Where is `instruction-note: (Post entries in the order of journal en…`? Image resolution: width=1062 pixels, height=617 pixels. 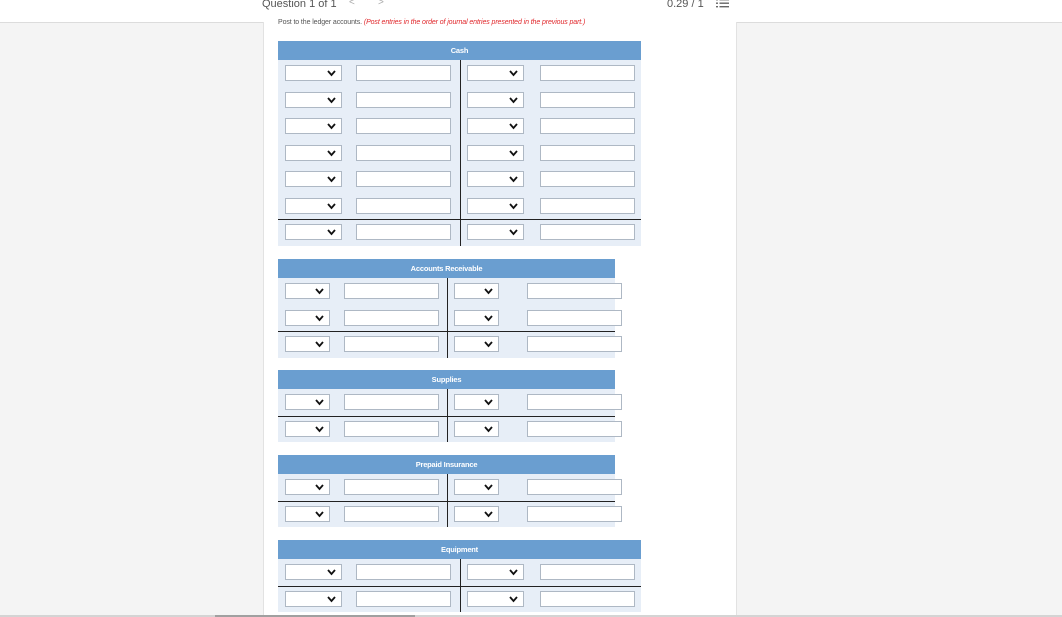
instruction-note: (Post entries in the order of journal en… is located at coordinates (474, 22).